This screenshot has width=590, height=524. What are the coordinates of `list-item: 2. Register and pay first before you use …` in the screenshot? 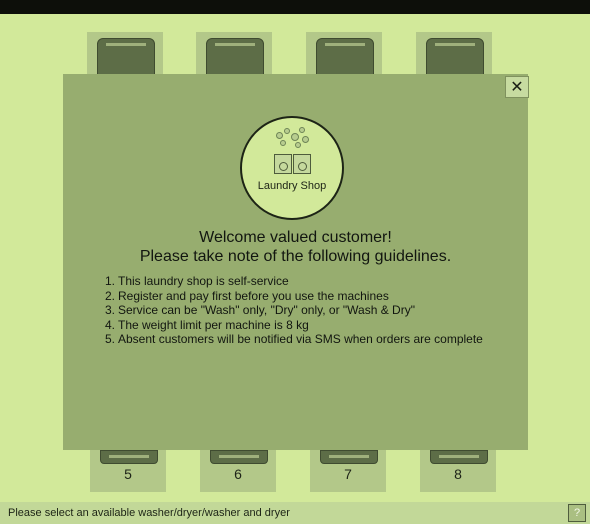 It's located at (305, 296).